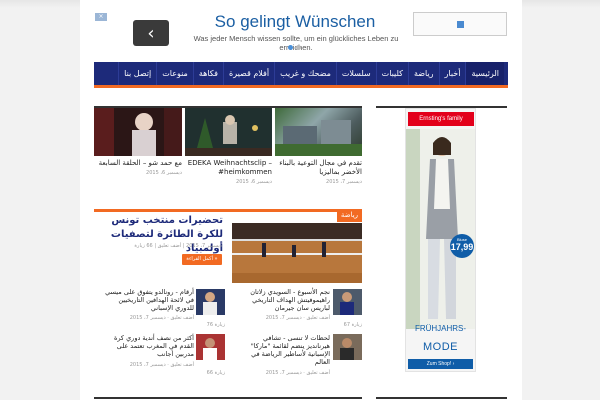  I want to click on ad-headline: So gelingt Wünschen, so click(295, 22).